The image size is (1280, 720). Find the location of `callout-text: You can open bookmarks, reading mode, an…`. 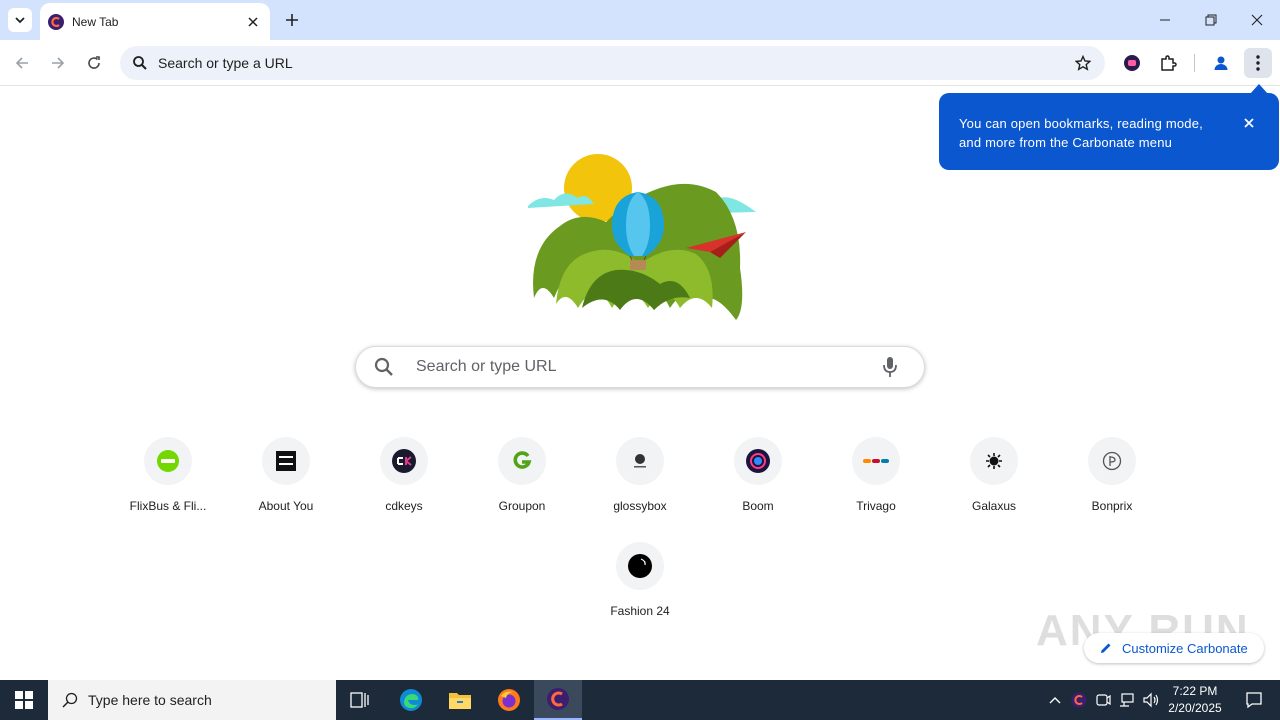

callout-text: You can open bookmarks, reading mode, an… is located at coordinates (1081, 133).